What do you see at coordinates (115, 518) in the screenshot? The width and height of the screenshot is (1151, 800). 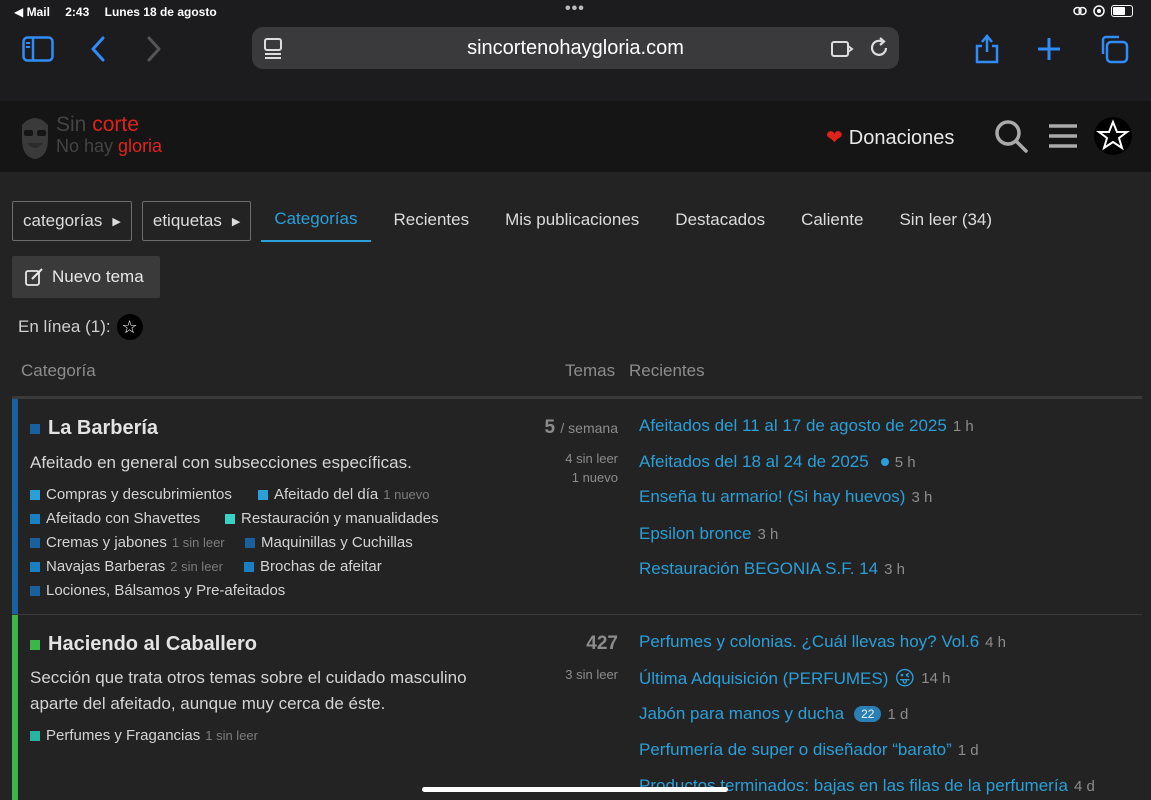 I see `subcategory-link: Afeitado con Shavettes` at bounding box center [115, 518].